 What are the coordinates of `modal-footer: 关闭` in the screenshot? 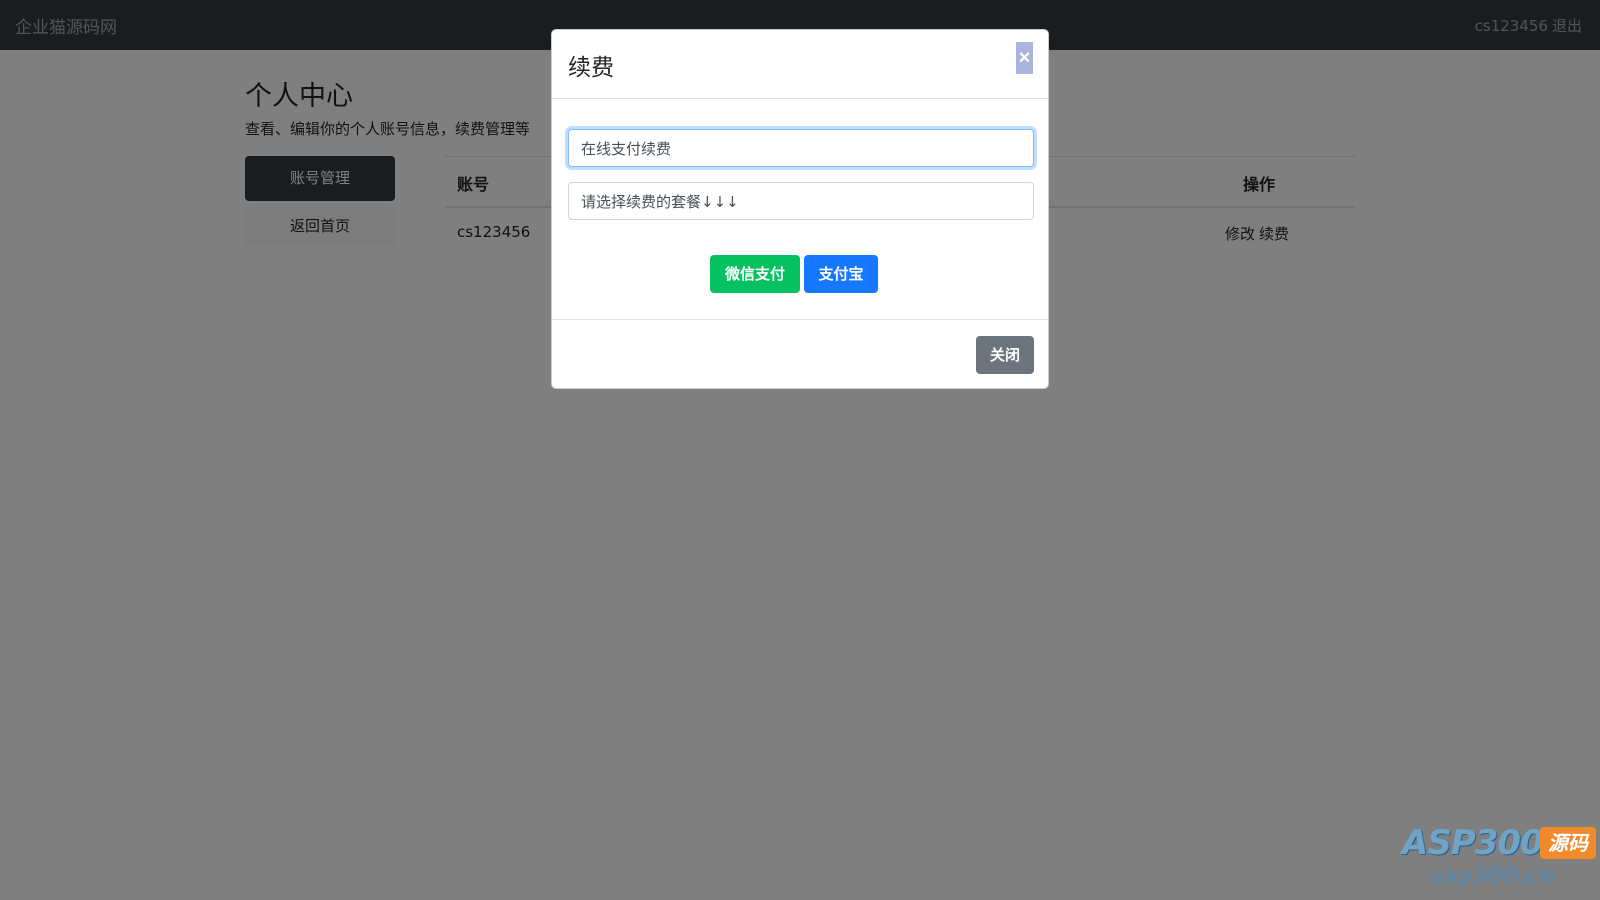 It's located at (800, 355).